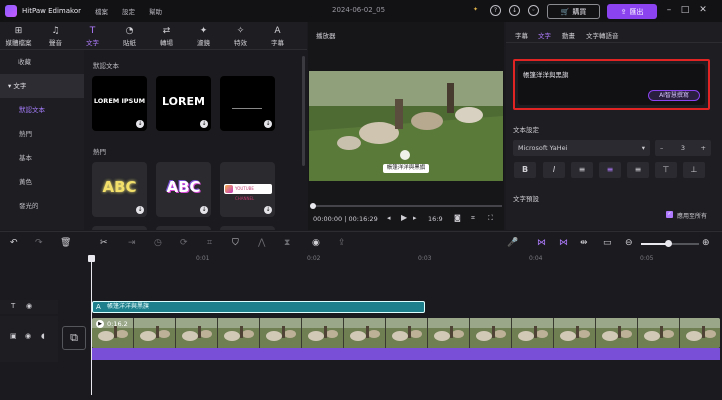  Describe the element at coordinates (685, 10) in the screenshot. I see `maximize-icon: □` at that location.